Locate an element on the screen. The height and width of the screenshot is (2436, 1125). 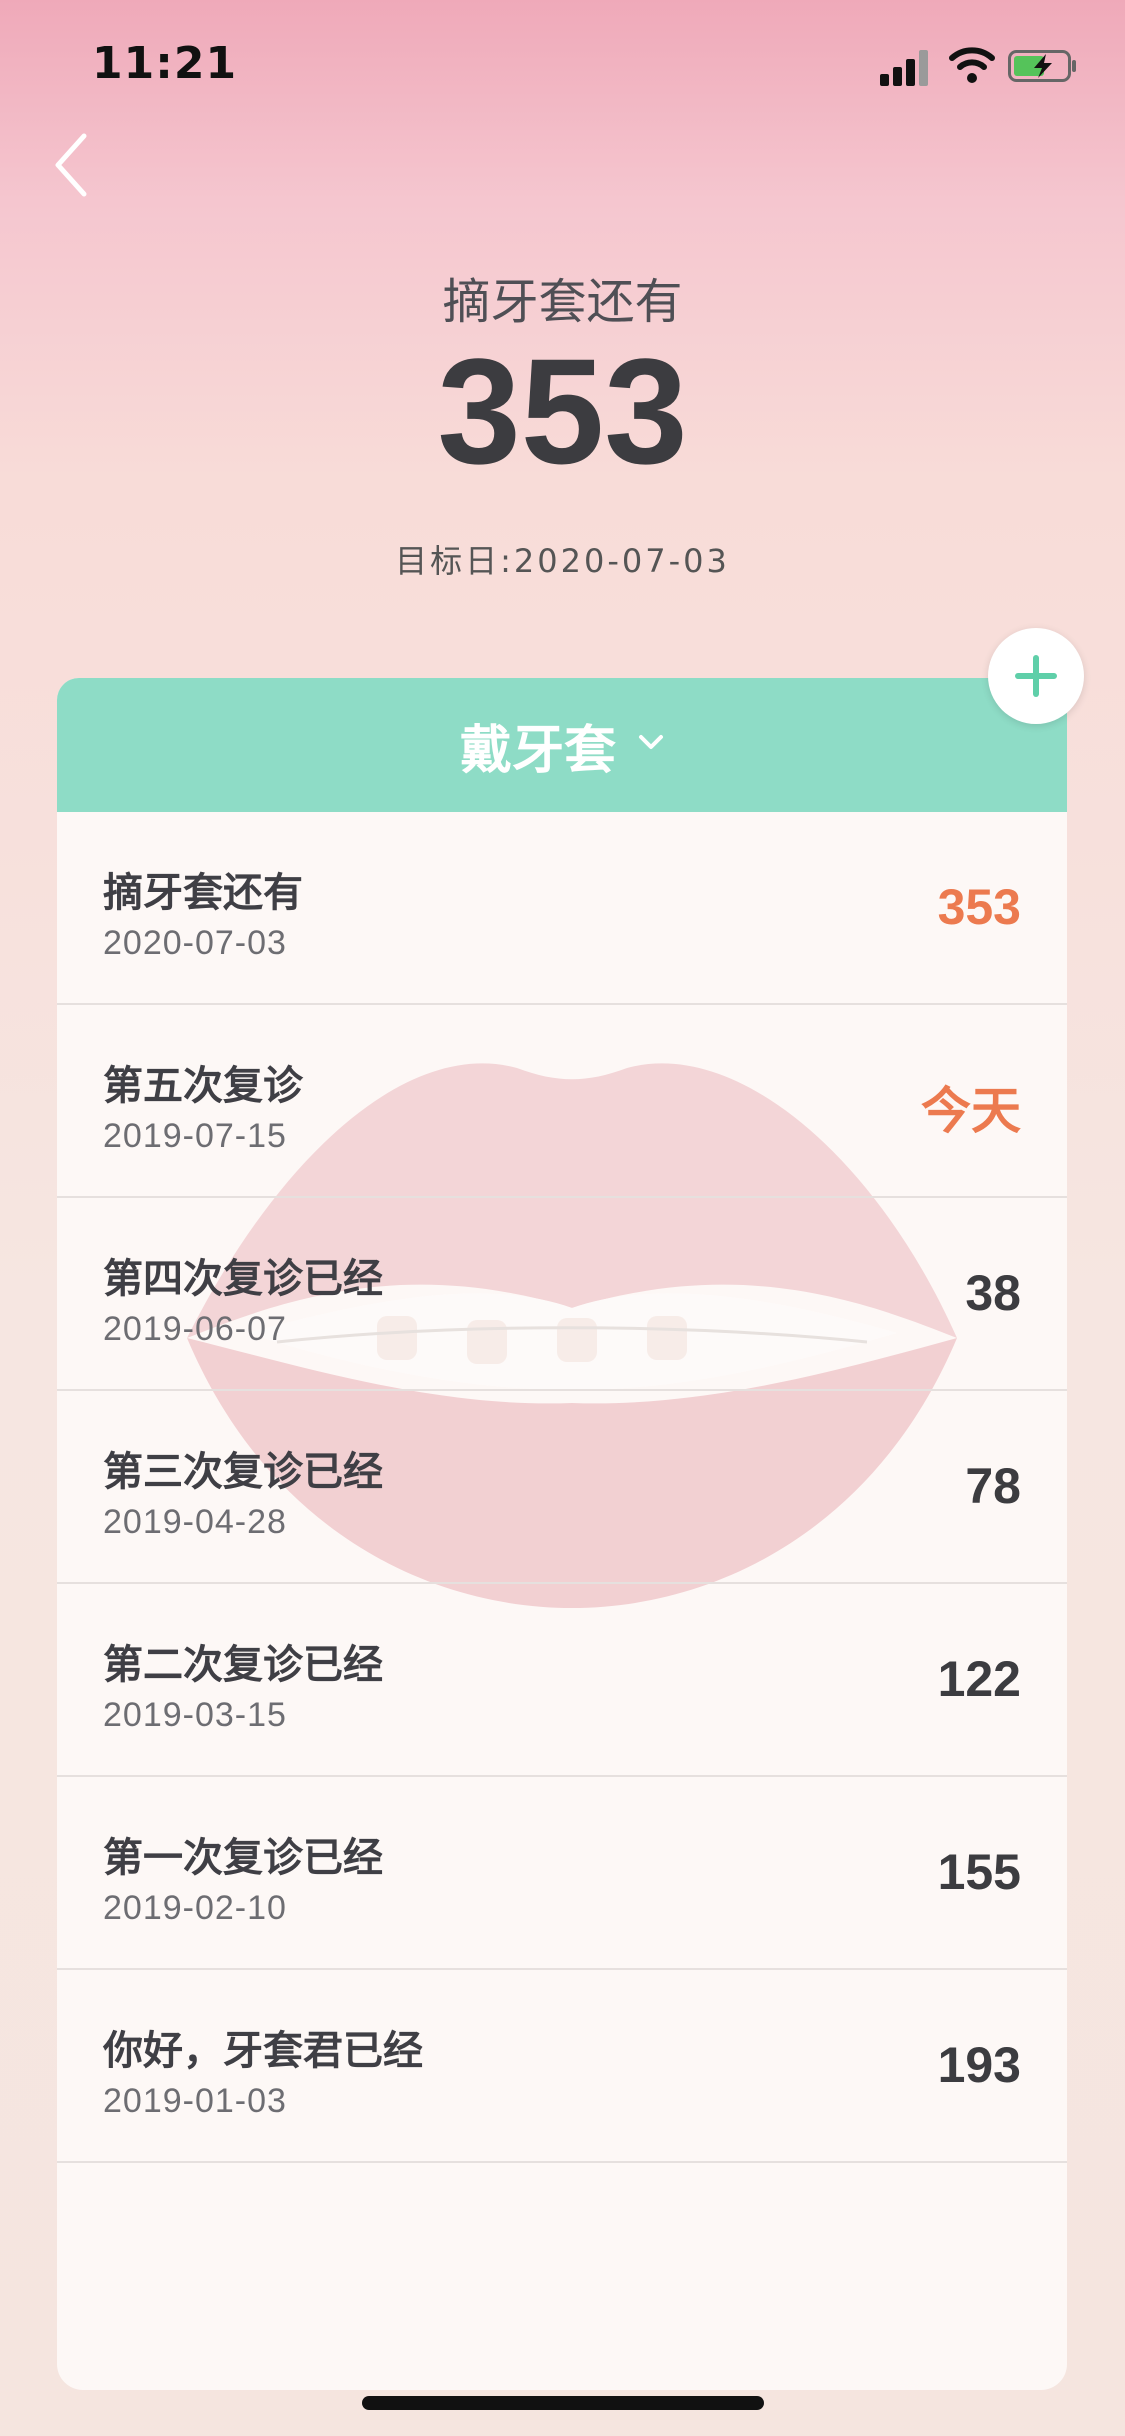
wifi-icon is located at coordinates (972, 65).